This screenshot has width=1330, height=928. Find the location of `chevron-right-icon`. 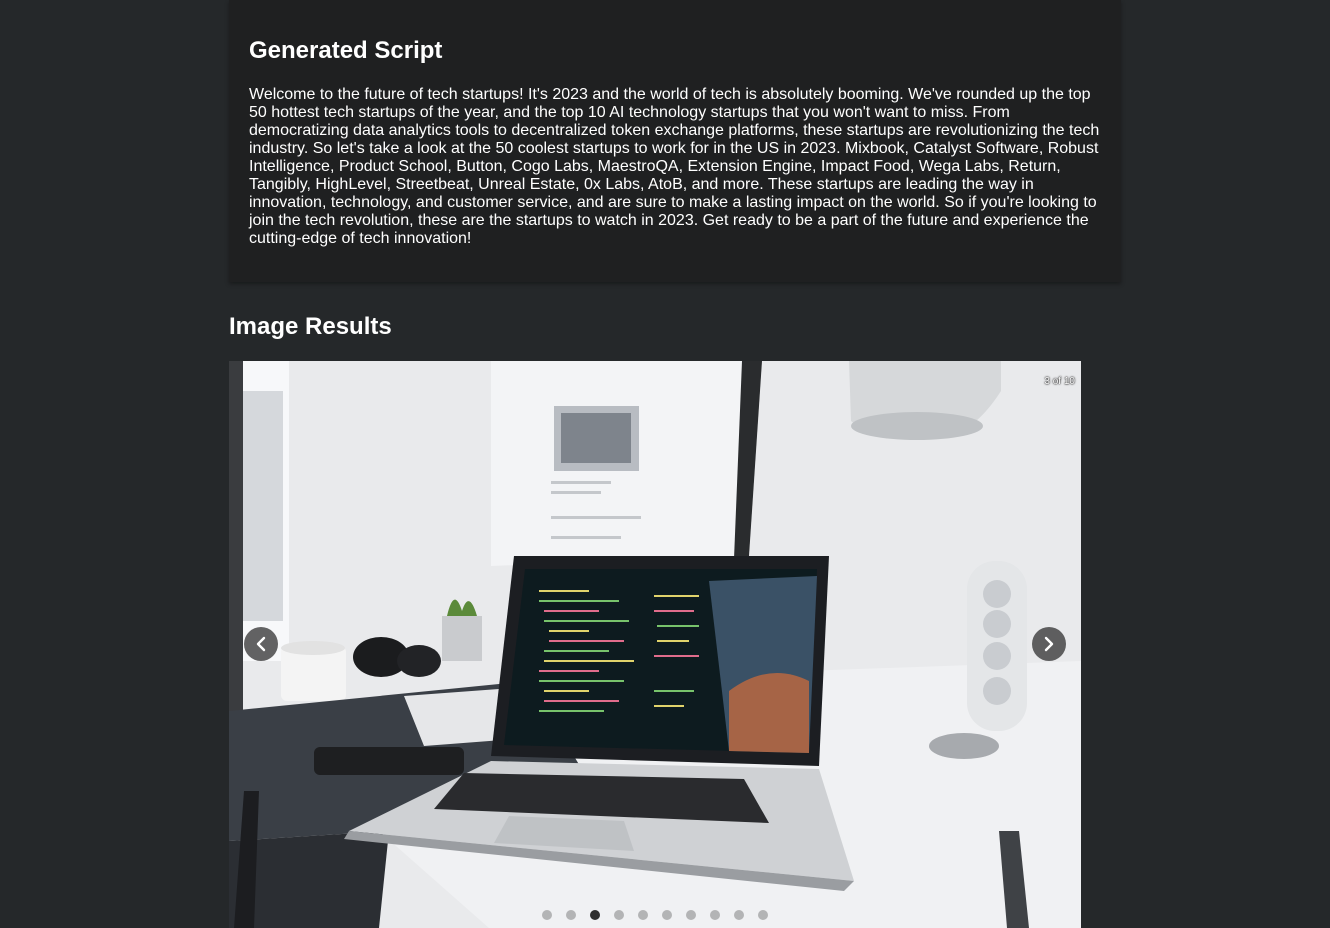

chevron-right-icon is located at coordinates (1049, 644).